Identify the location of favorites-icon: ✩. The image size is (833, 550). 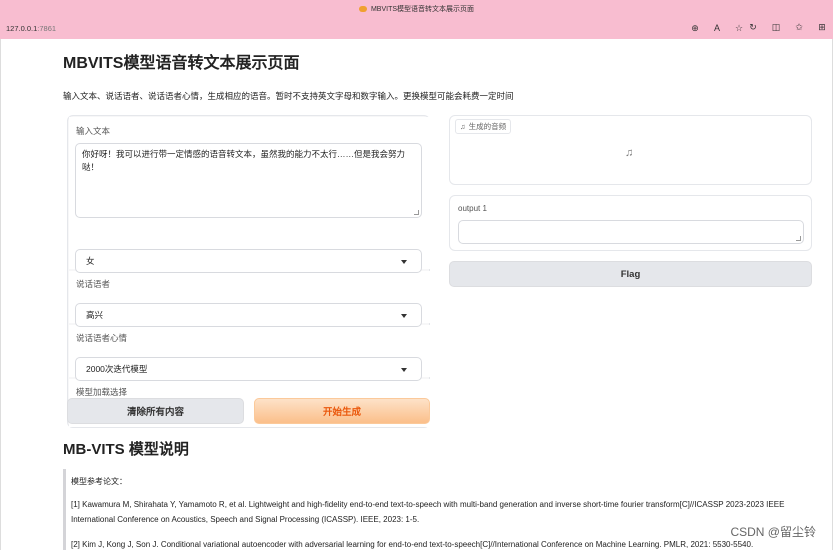
(799, 27).